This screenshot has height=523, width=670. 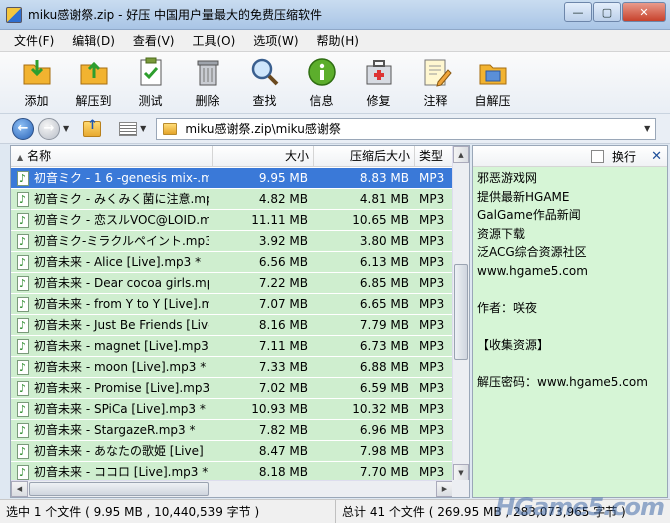 I want to click on find-button: 查找, so click(x=264, y=82).